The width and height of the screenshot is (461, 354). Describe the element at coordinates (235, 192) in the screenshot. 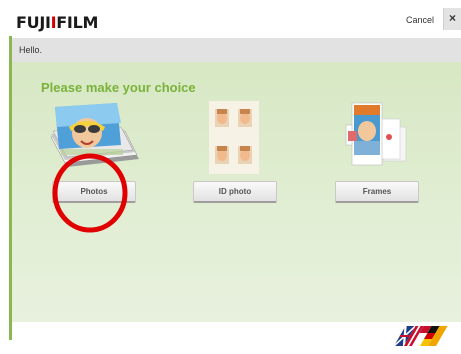

I see `id-photo-button: ID photo` at that location.